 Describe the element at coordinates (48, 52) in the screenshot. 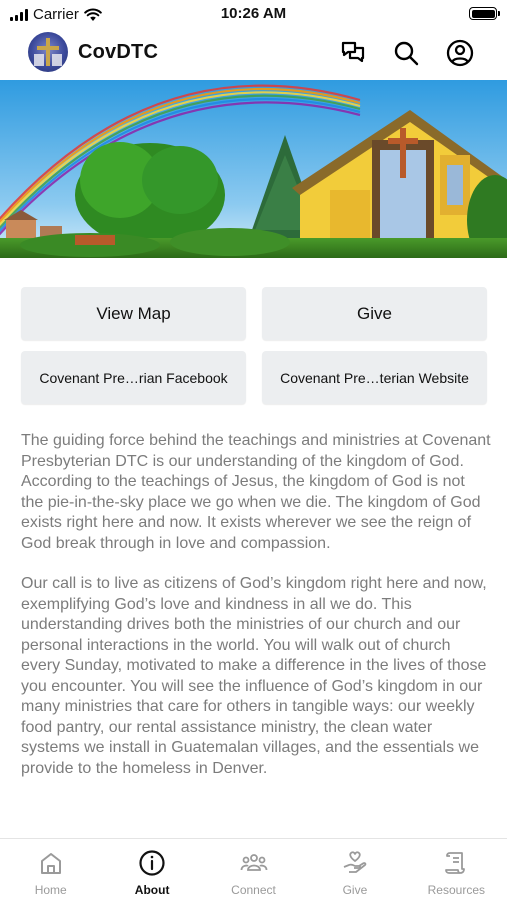

I see `church-logo` at that location.